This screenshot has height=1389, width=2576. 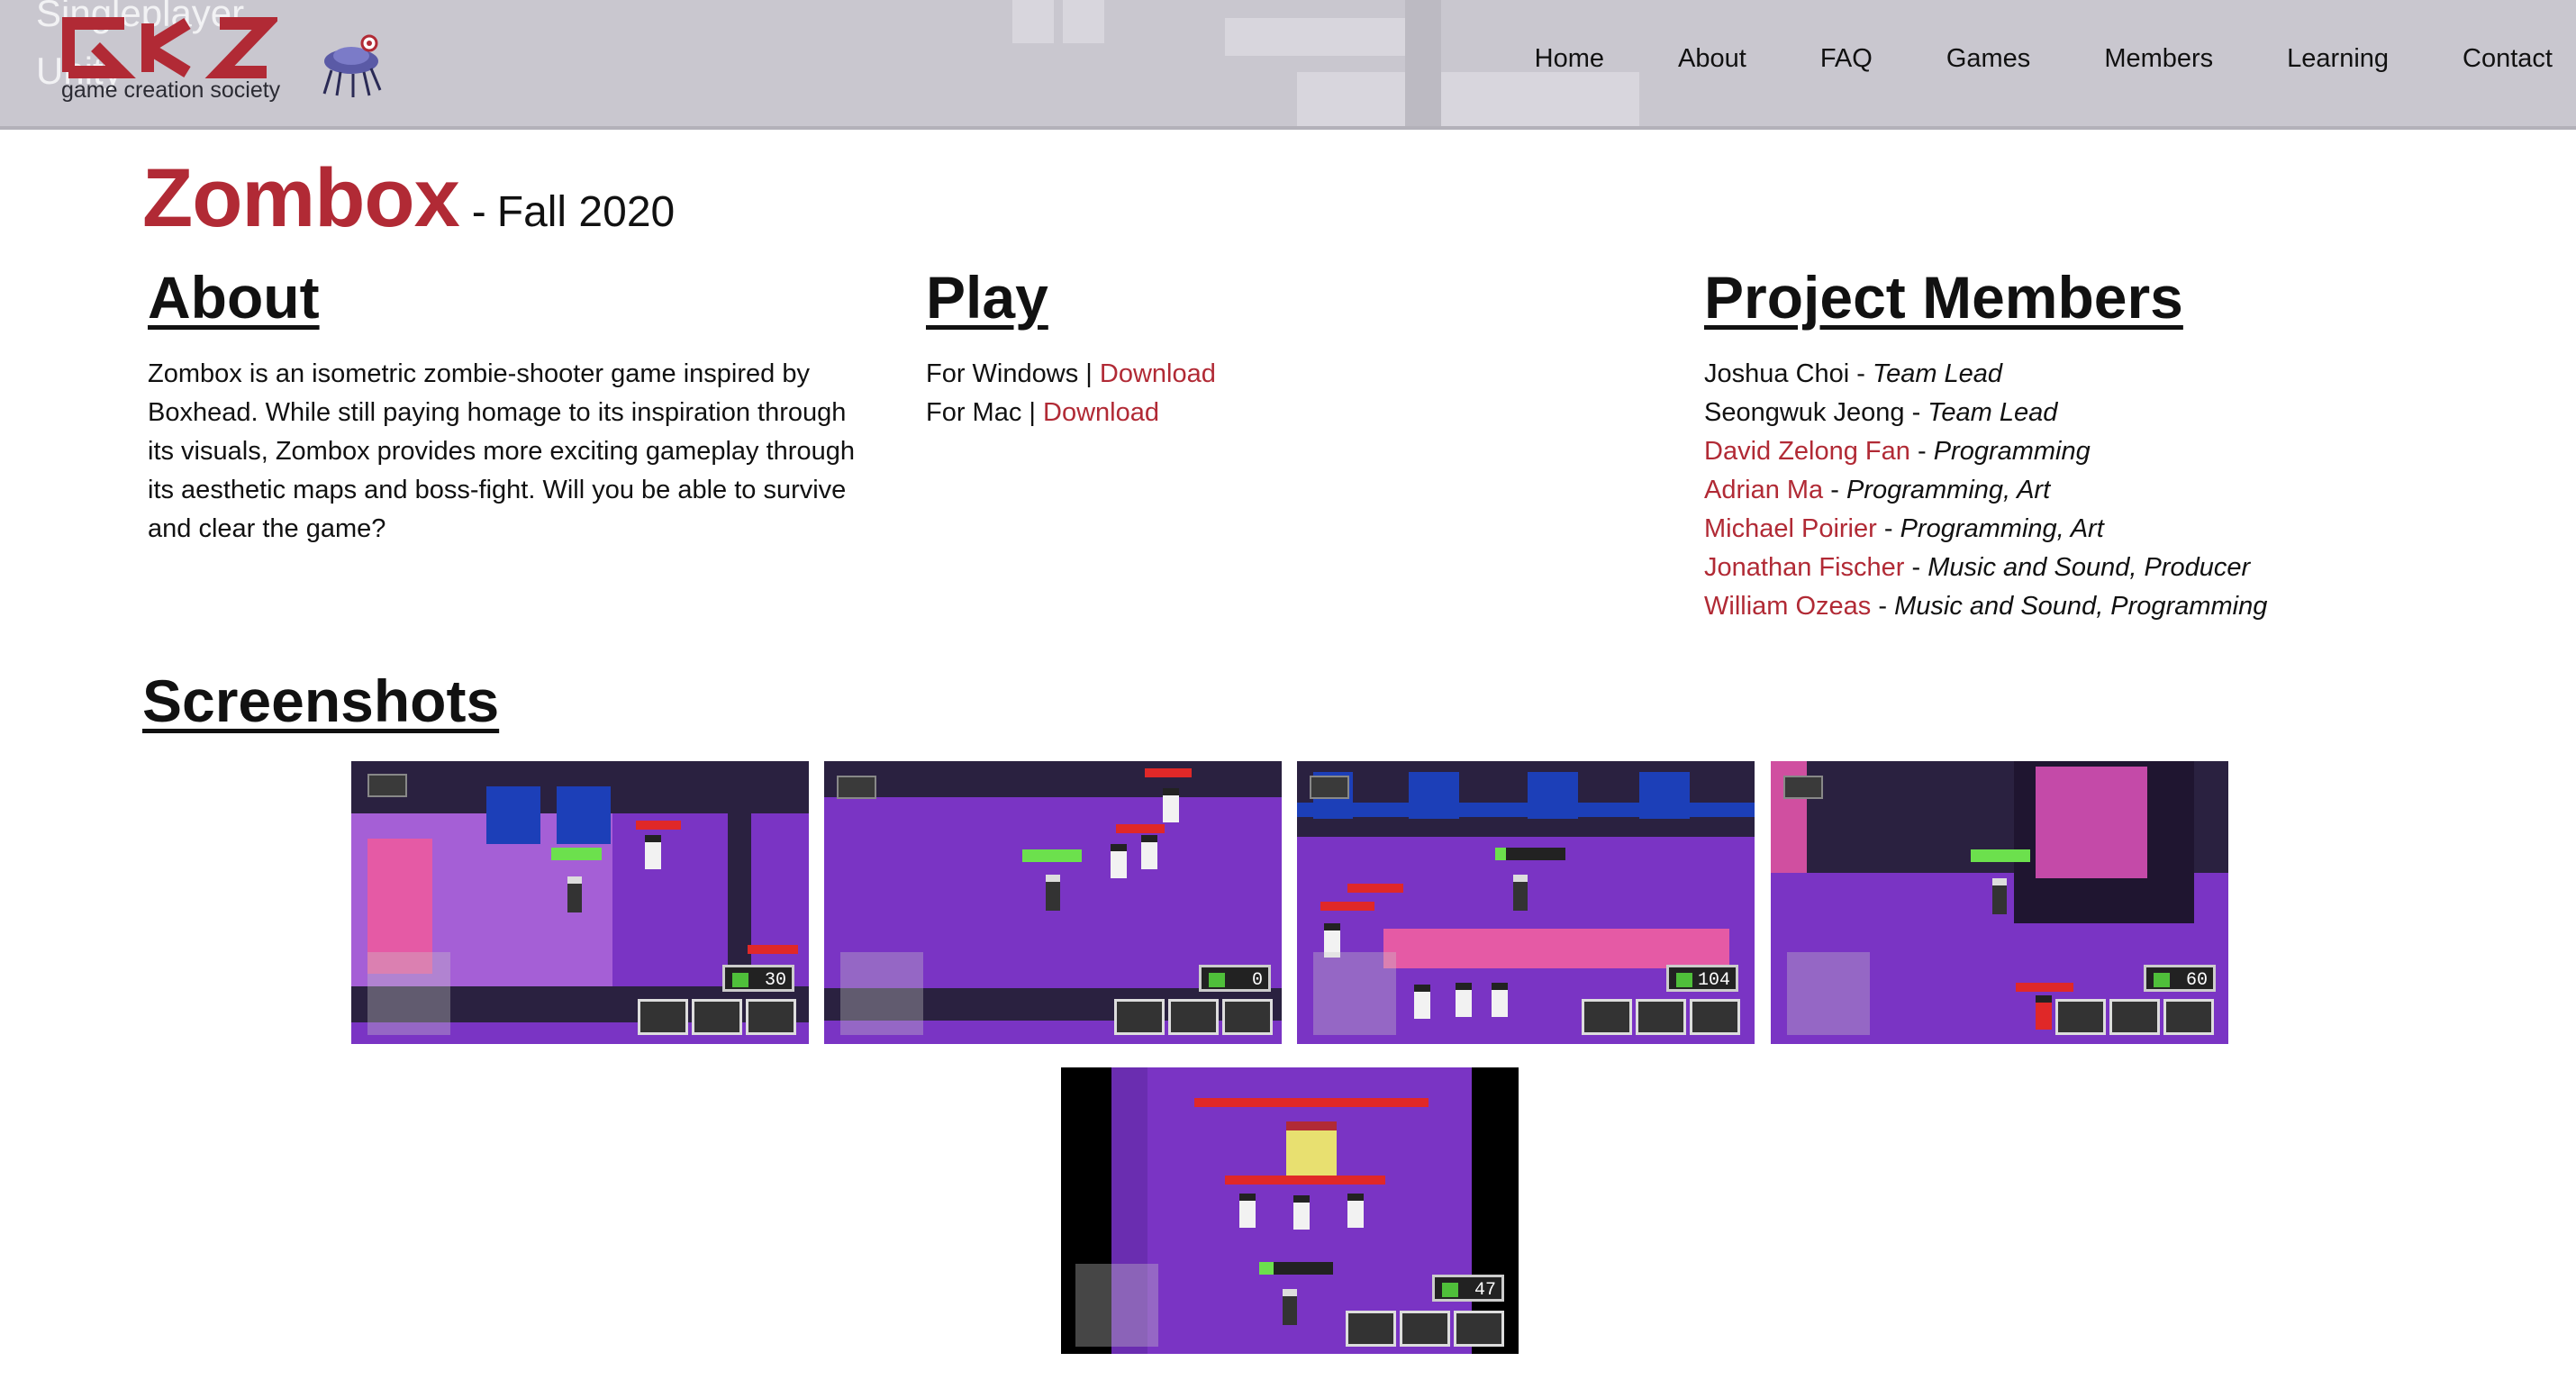 I want to click on nav-learning: Learning, so click(x=2338, y=59).